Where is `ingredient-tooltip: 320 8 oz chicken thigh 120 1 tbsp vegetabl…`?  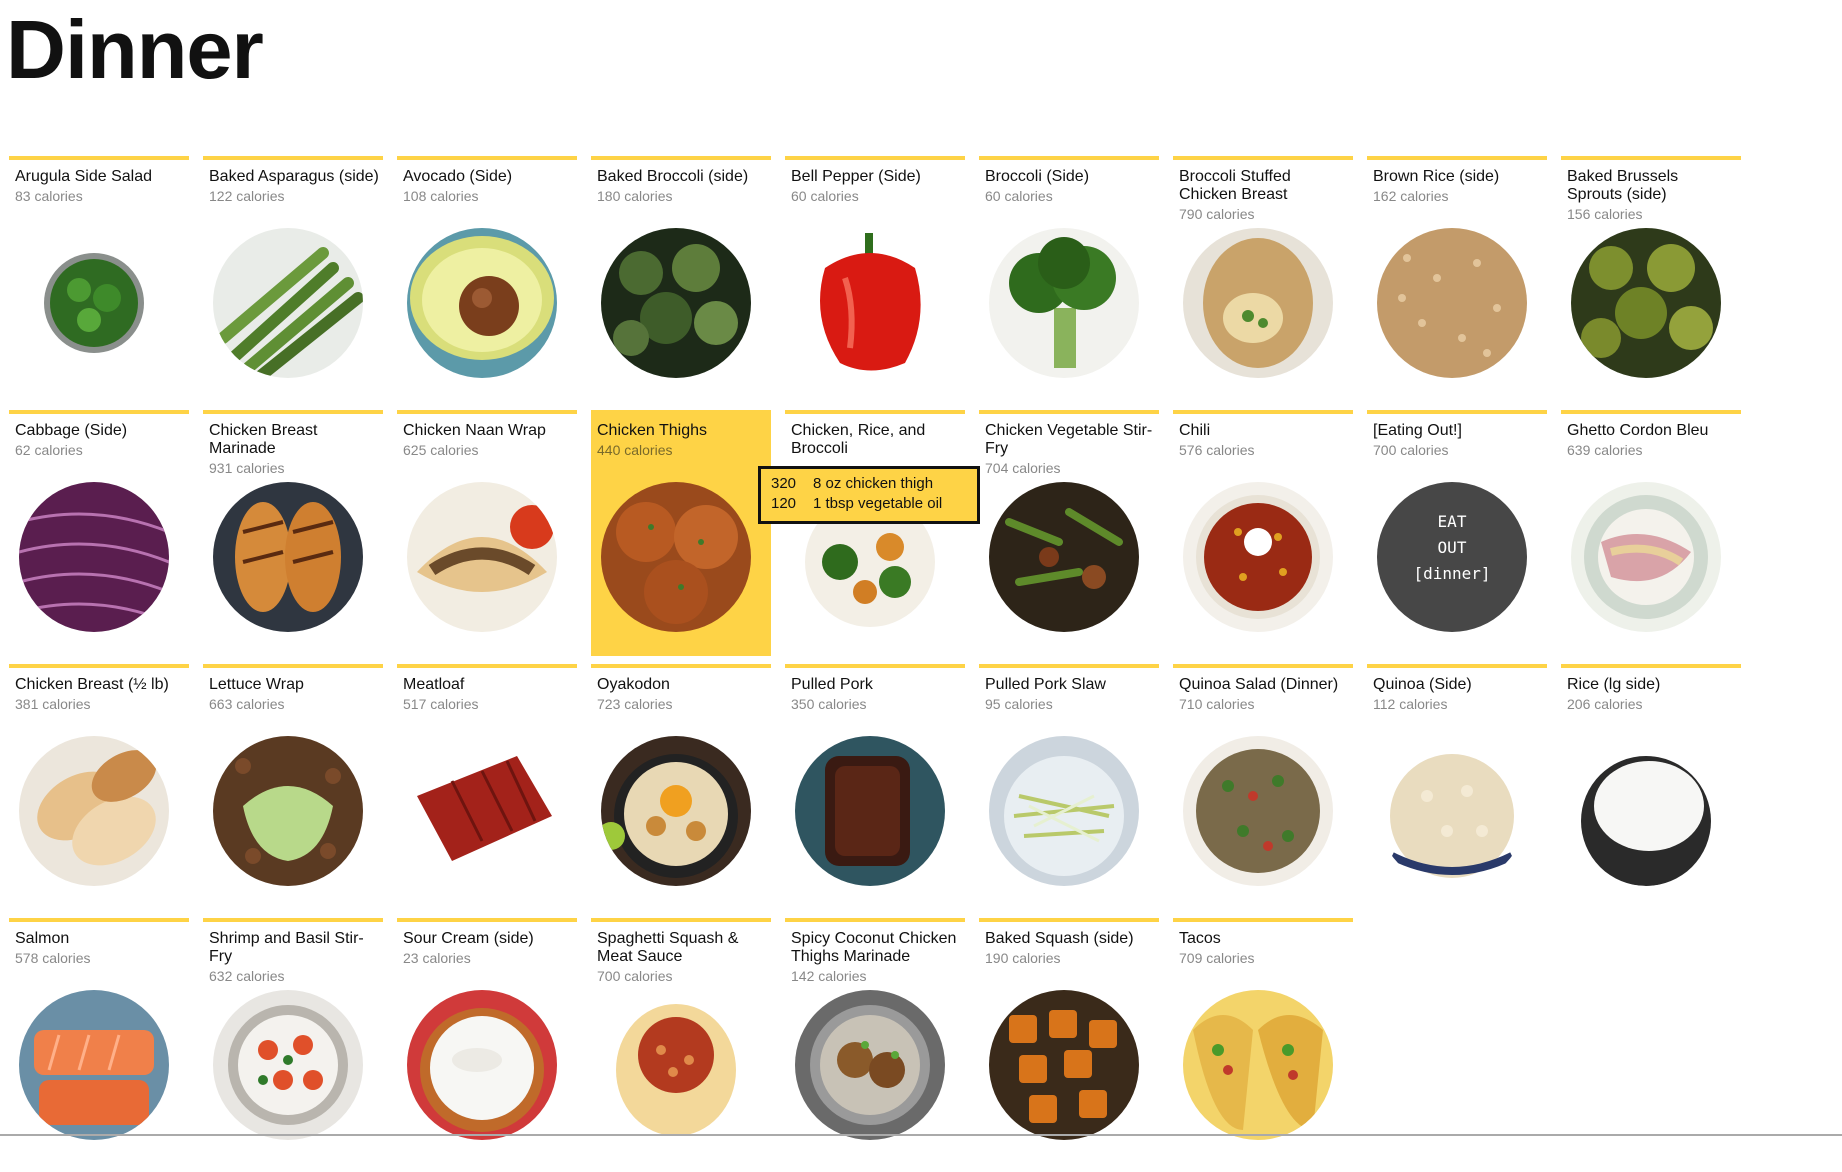 ingredient-tooltip: 320 8 oz chicken thigh 120 1 tbsp vegetabl… is located at coordinates (869, 495).